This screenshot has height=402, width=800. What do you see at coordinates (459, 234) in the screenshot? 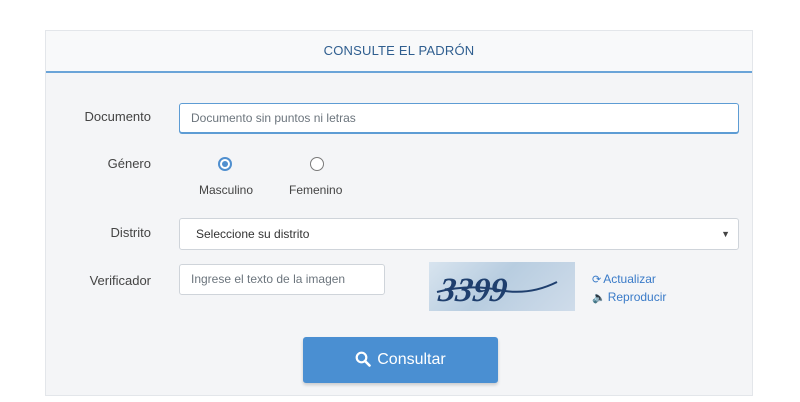
I see `distrito-select: Seleccione su distrito ▼` at bounding box center [459, 234].